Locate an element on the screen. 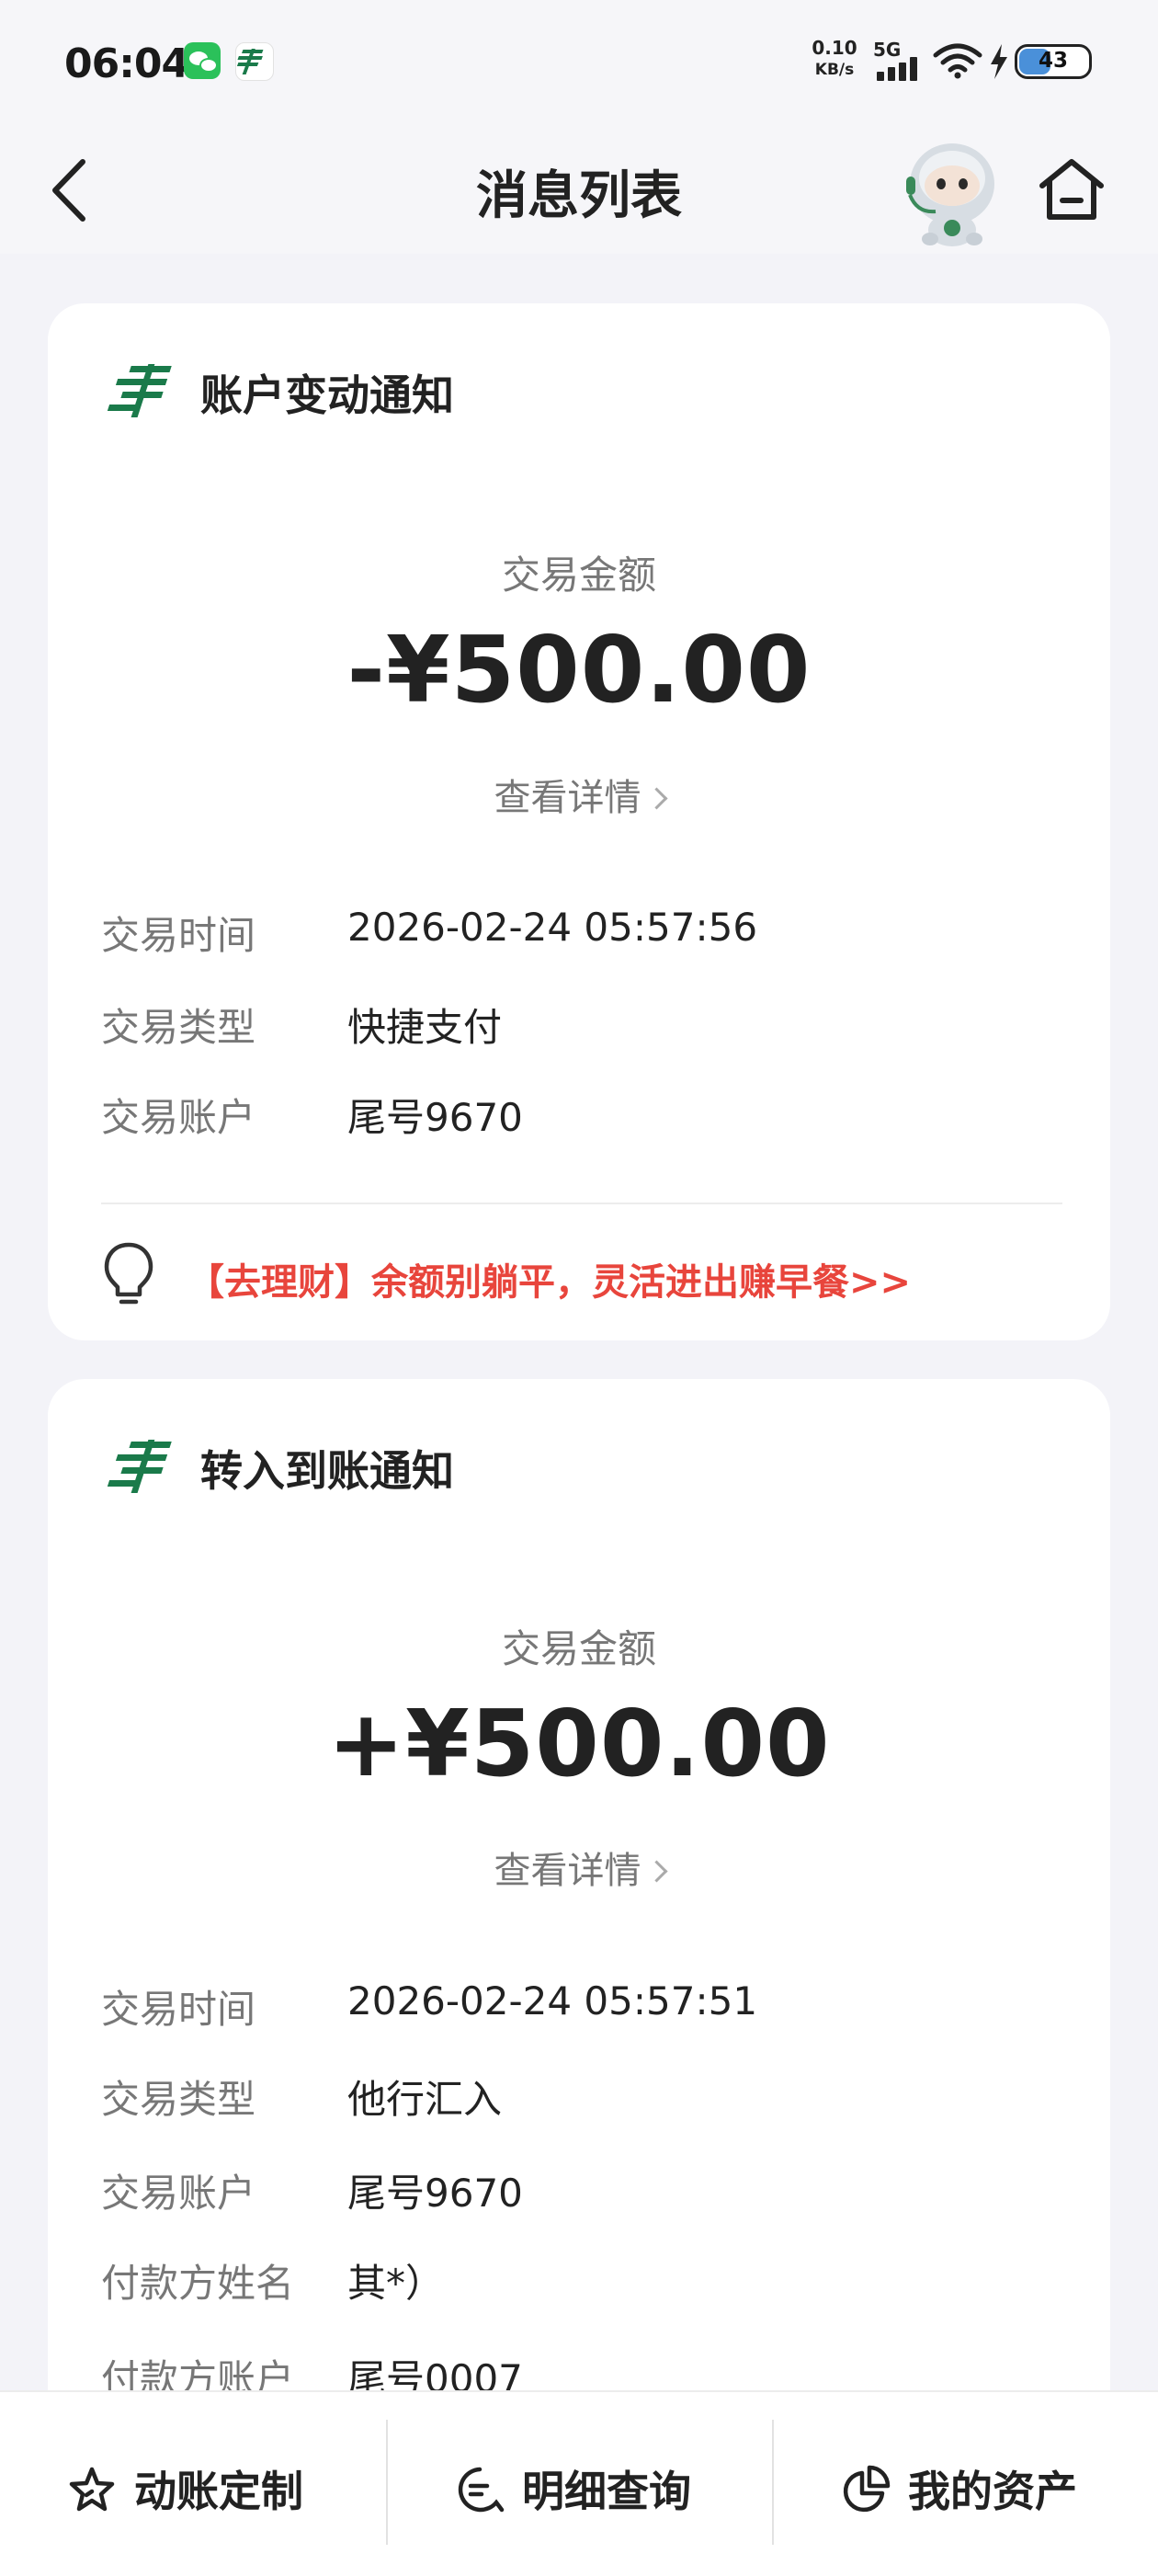  bottom-nav: 动账定制 明细查询 我的资产 is located at coordinates (579, 2483).